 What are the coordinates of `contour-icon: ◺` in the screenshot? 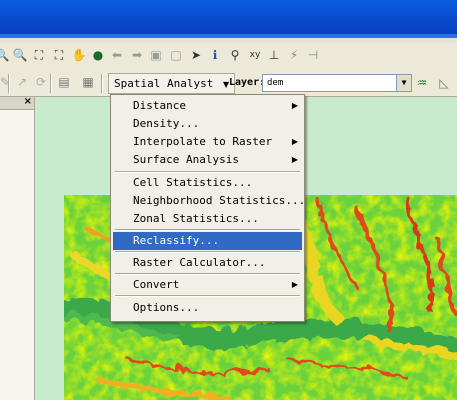 It's located at (444, 83).